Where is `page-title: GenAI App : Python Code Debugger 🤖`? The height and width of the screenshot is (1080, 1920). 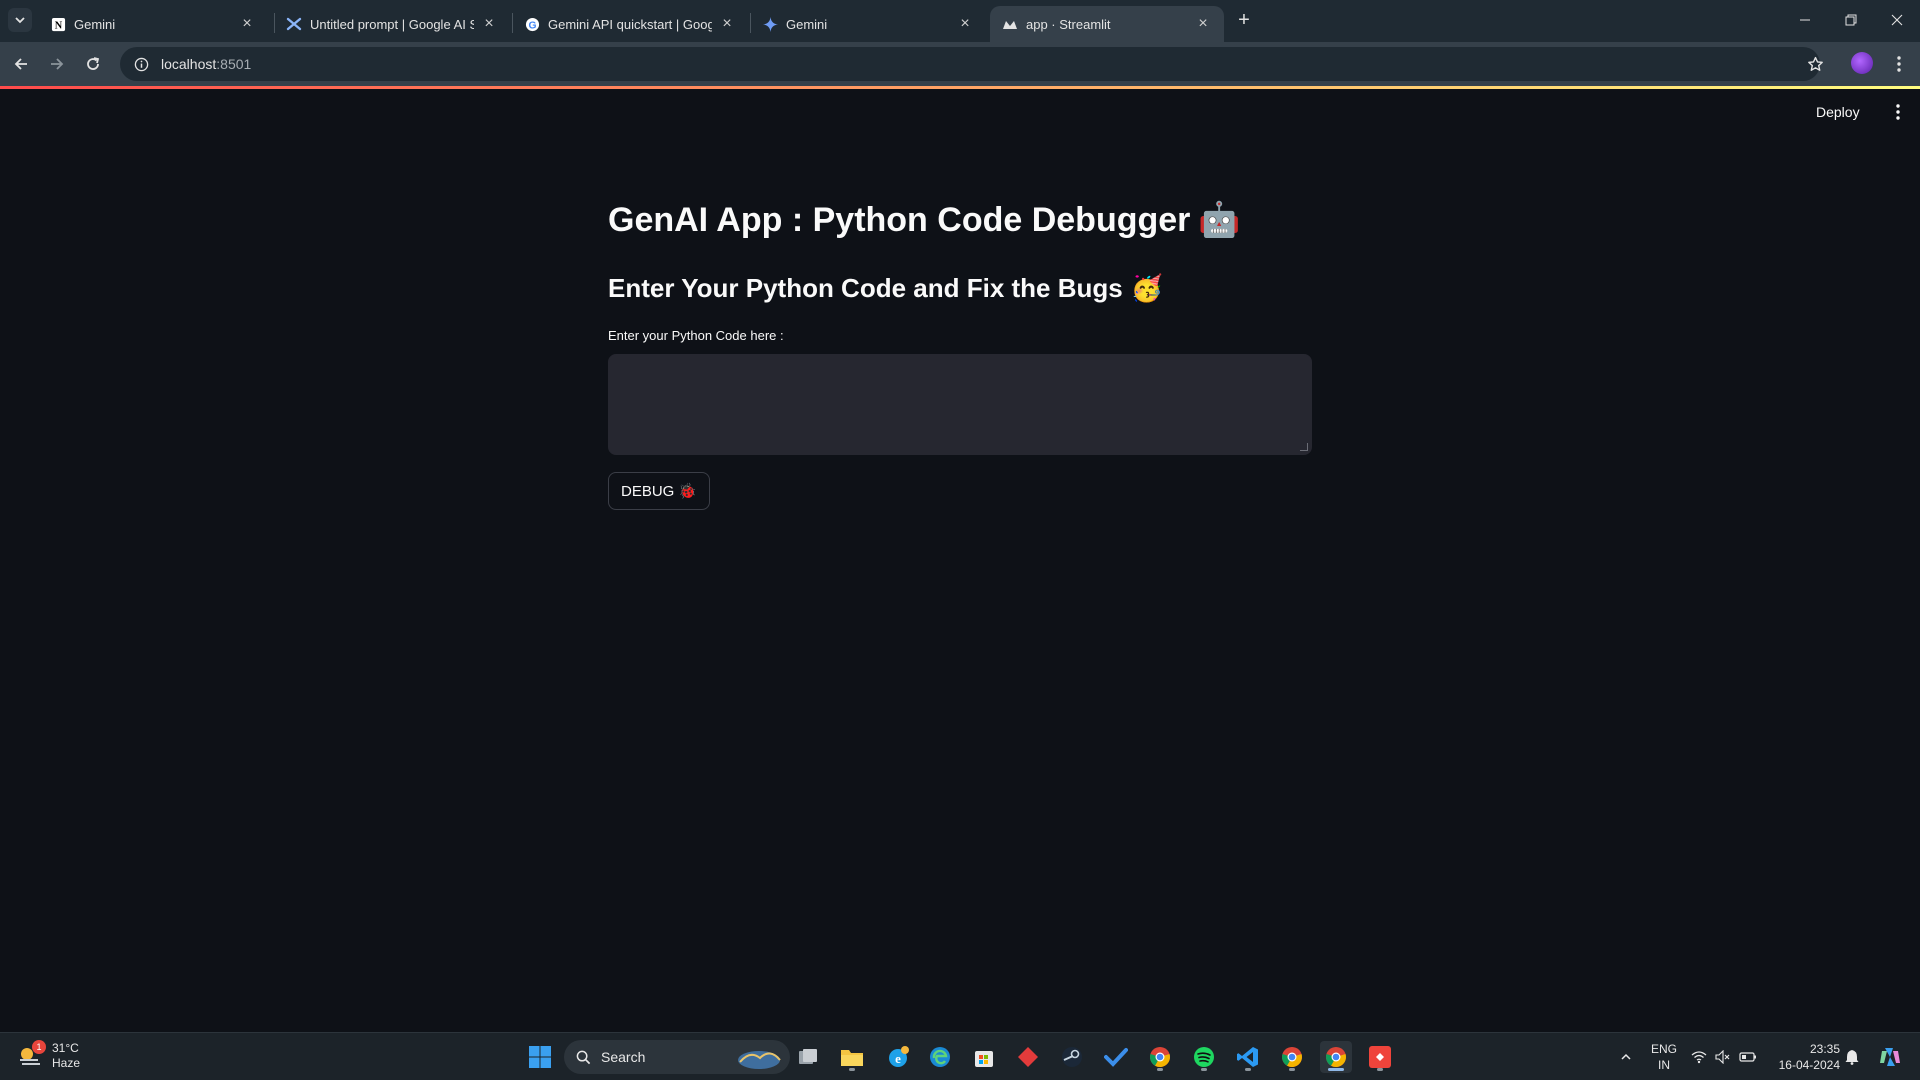 page-title: GenAI App : Python Code Debugger 🤖 is located at coordinates (960, 220).